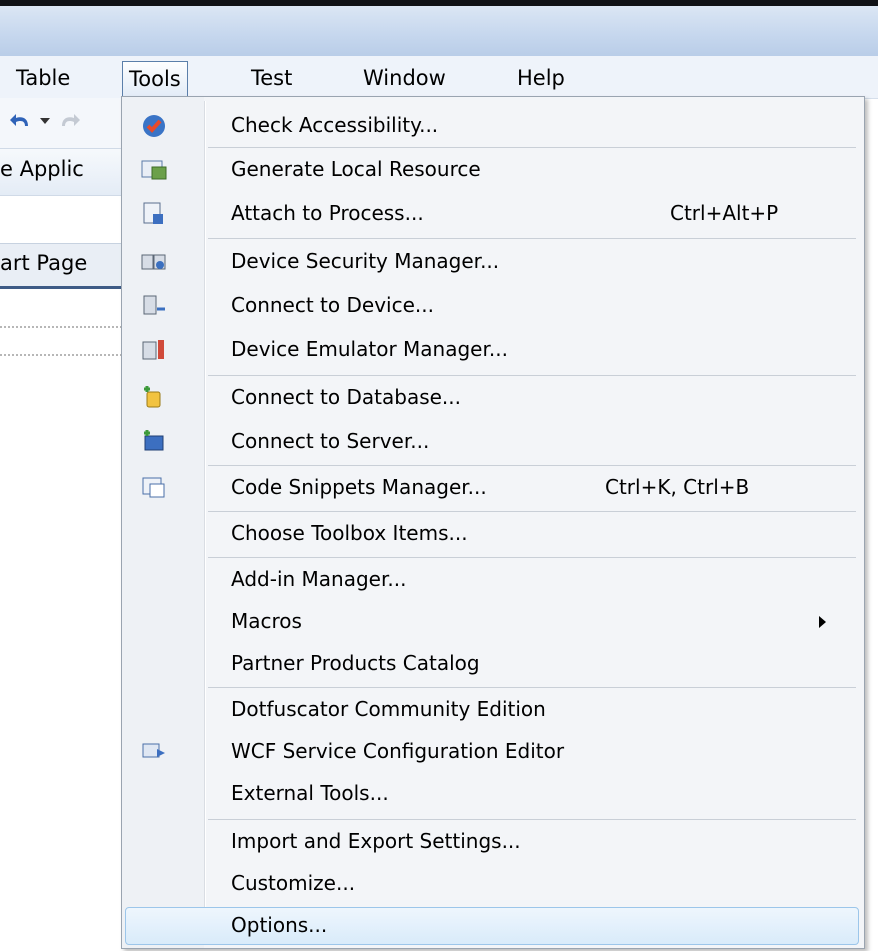 The height and width of the screenshot is (951, 878). What do you see at coordinates (69, 121) in the screenshot?
I see `redo-icon` at bounding box center [69, 121].